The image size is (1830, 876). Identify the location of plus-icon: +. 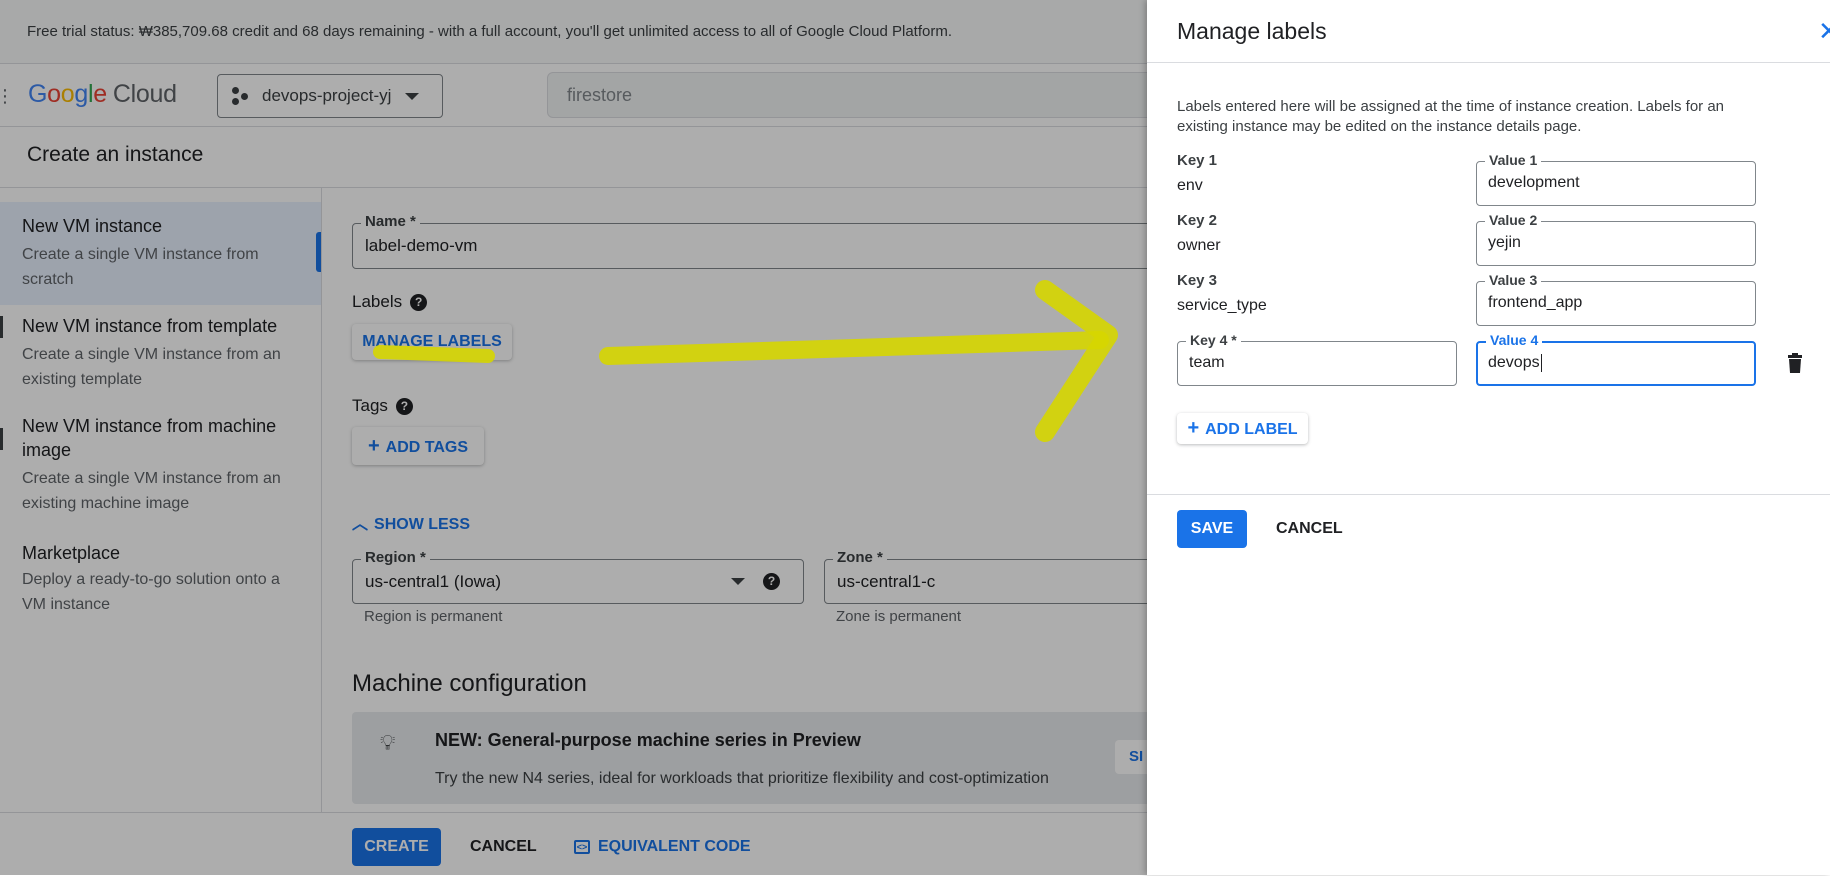
(1193, 428).